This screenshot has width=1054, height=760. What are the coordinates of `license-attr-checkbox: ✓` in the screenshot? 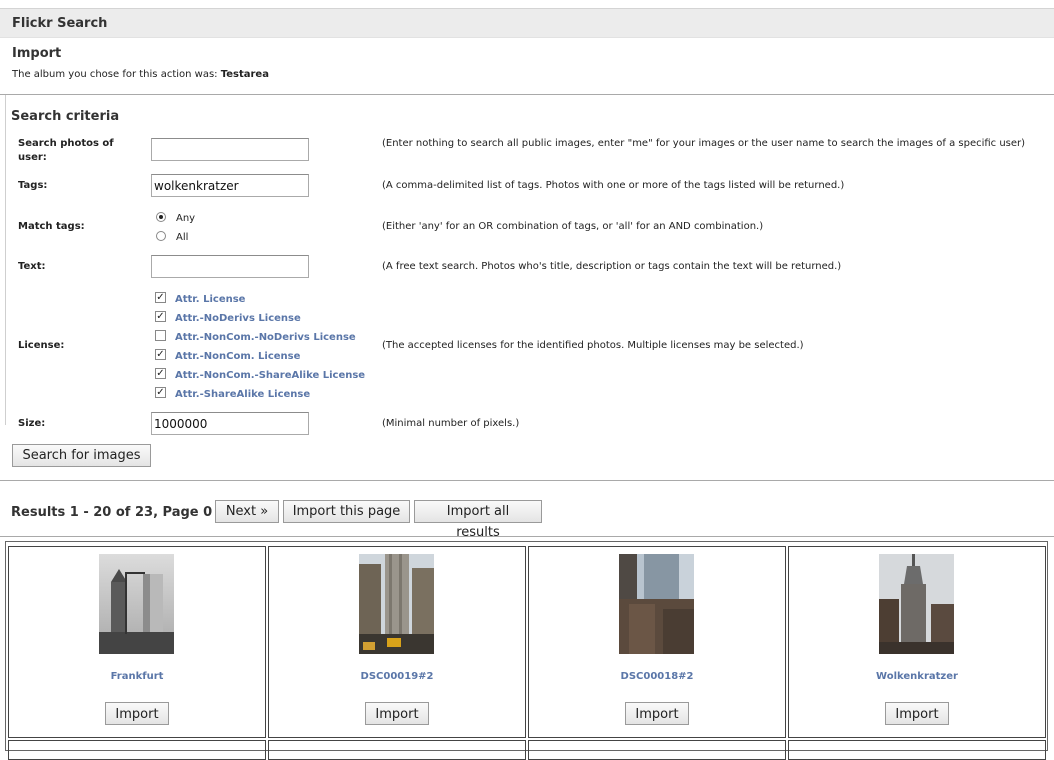 It's located at (160, 297).